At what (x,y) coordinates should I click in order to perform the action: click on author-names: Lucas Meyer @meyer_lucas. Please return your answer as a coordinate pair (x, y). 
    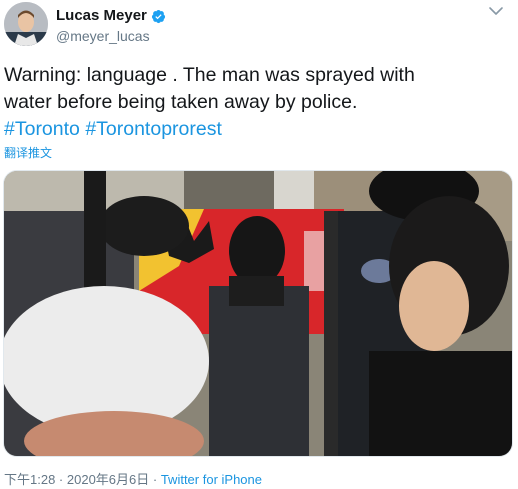
    Looking at the image, I should click on (111, 26).